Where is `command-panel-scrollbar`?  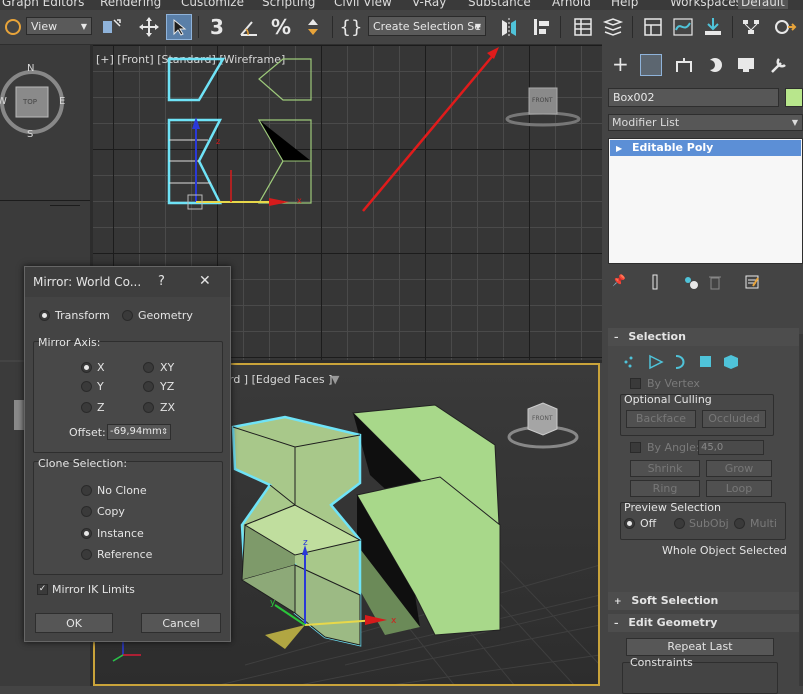 command-panel-scrollbar is located at coordinates (801, 510).